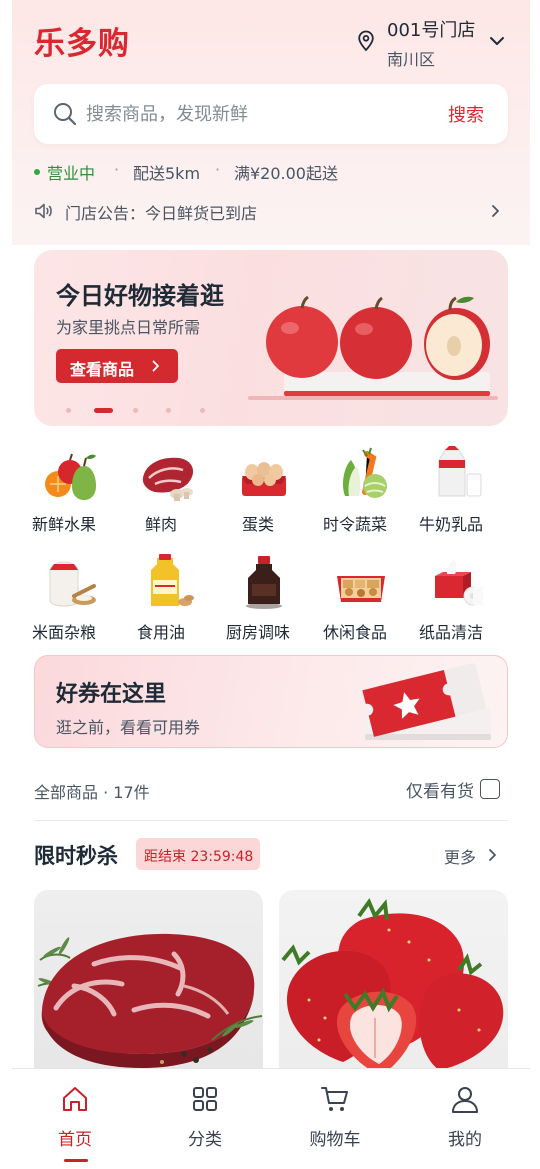 This screenshot has height=1169, width=540. What do you see at coordinates (37, 172) in the screenshot?
I see `open-status-dot` at bounding box center [37, 172].